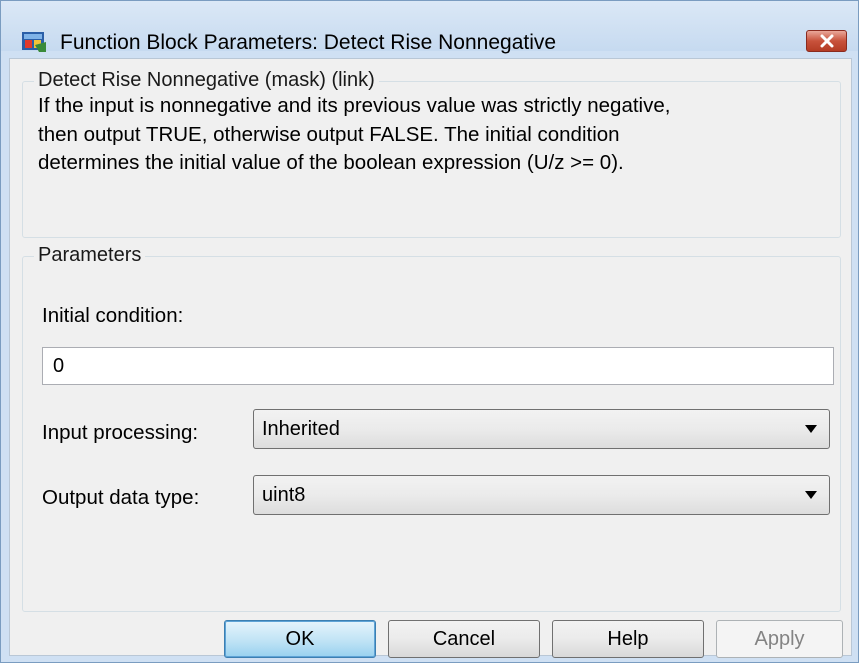 The width and height of the screenshot is (859, 663). I want to click on input-processing-value: Inherited, so click(301, 429).